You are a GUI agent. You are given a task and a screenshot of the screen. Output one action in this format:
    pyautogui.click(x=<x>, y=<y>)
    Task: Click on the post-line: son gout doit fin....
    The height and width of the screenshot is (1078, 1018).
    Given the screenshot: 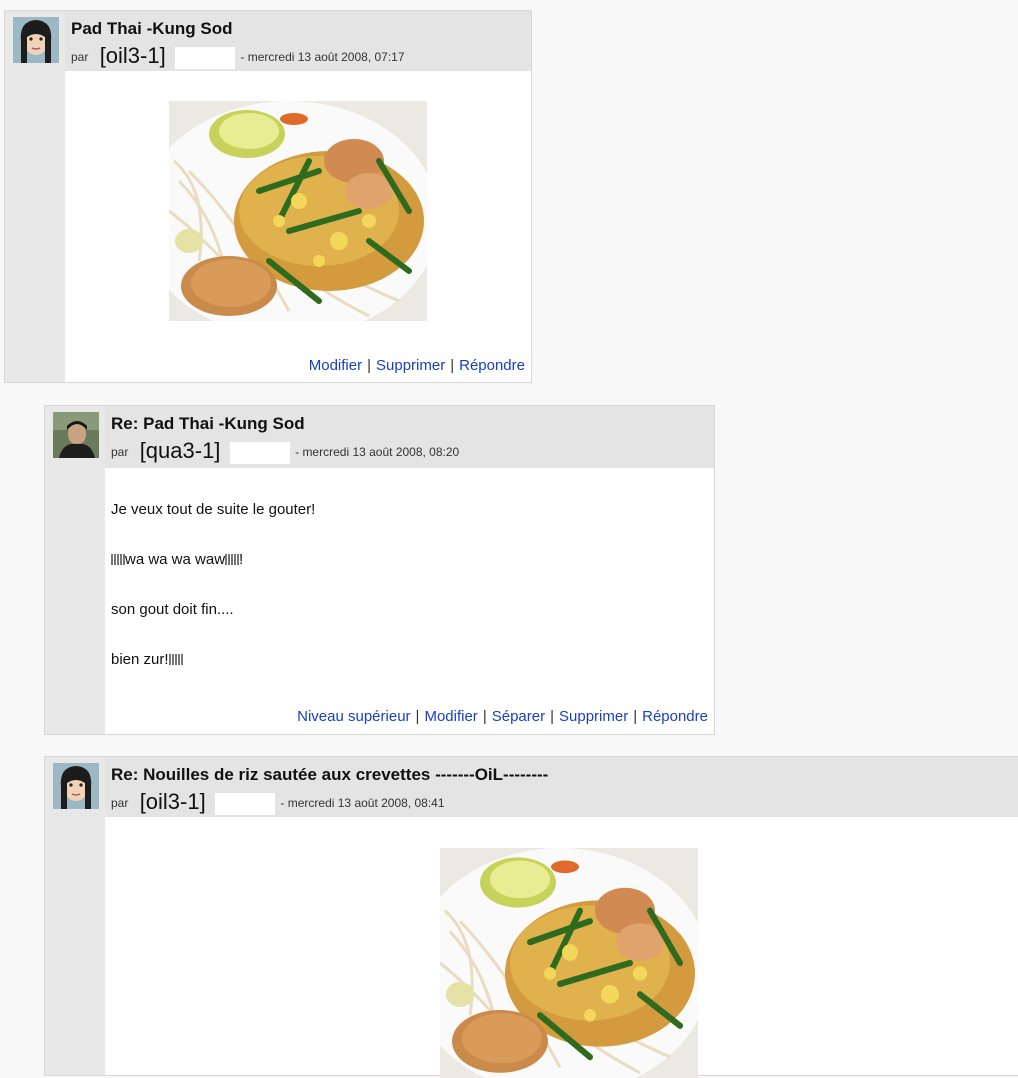 What is the action you would take?
    pyautogui.click(x=172, y=609)
    